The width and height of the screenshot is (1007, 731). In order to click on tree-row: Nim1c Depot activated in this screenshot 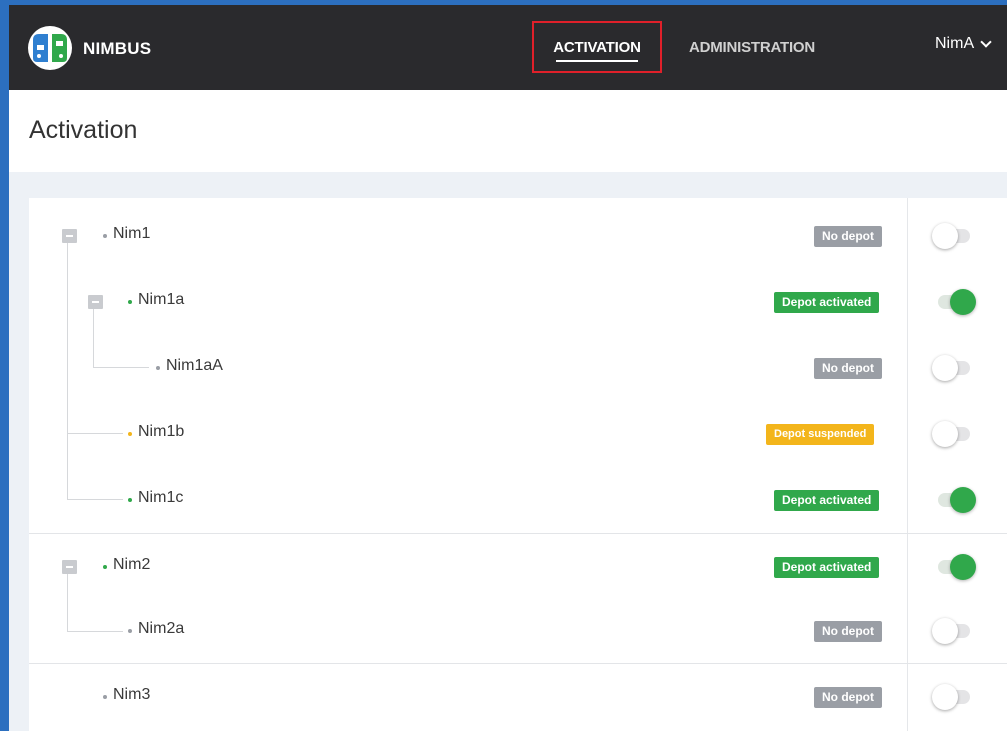, I will do `click(518, 500)`.